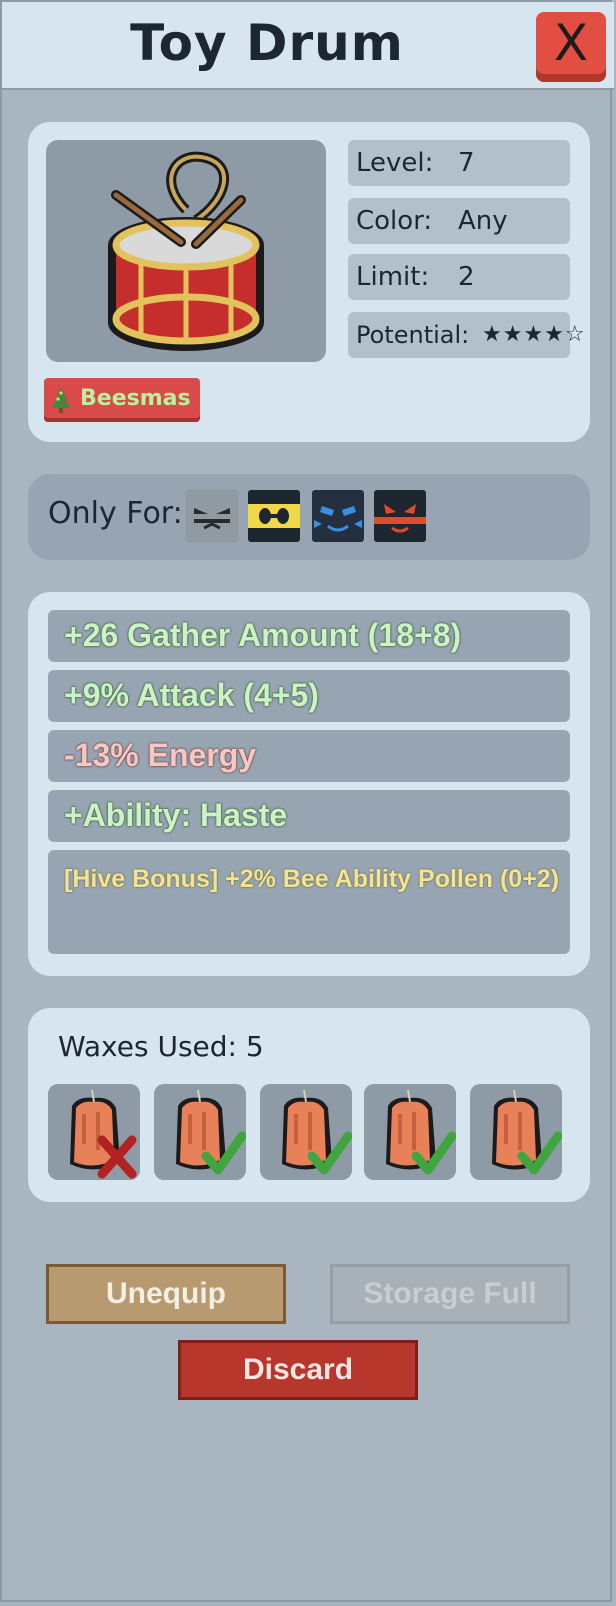 Image resolution: width=616 pixels, height=1606 pixels. What do you see at coordinates (534, 334) in the screenshot?
I see `potential-stars: ★★★★☆` at bounding box center [534, 334].